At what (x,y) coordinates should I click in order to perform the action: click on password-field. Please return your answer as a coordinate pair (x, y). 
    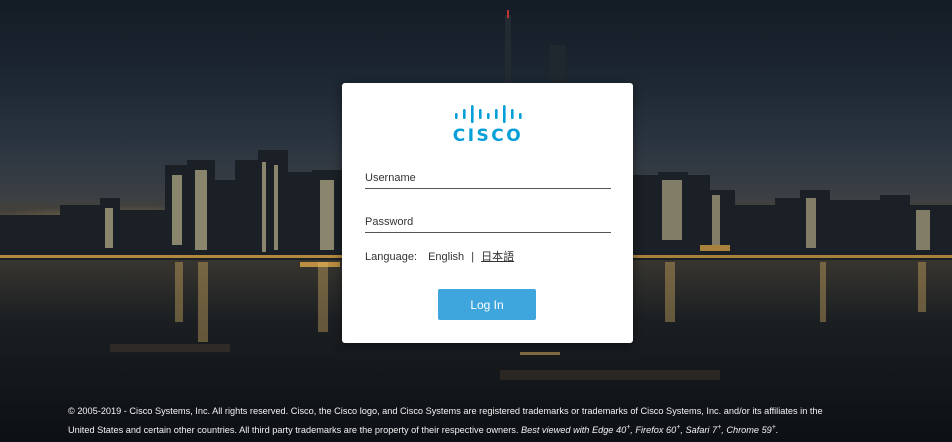
    Looking at the image, I should click on (488, 222).